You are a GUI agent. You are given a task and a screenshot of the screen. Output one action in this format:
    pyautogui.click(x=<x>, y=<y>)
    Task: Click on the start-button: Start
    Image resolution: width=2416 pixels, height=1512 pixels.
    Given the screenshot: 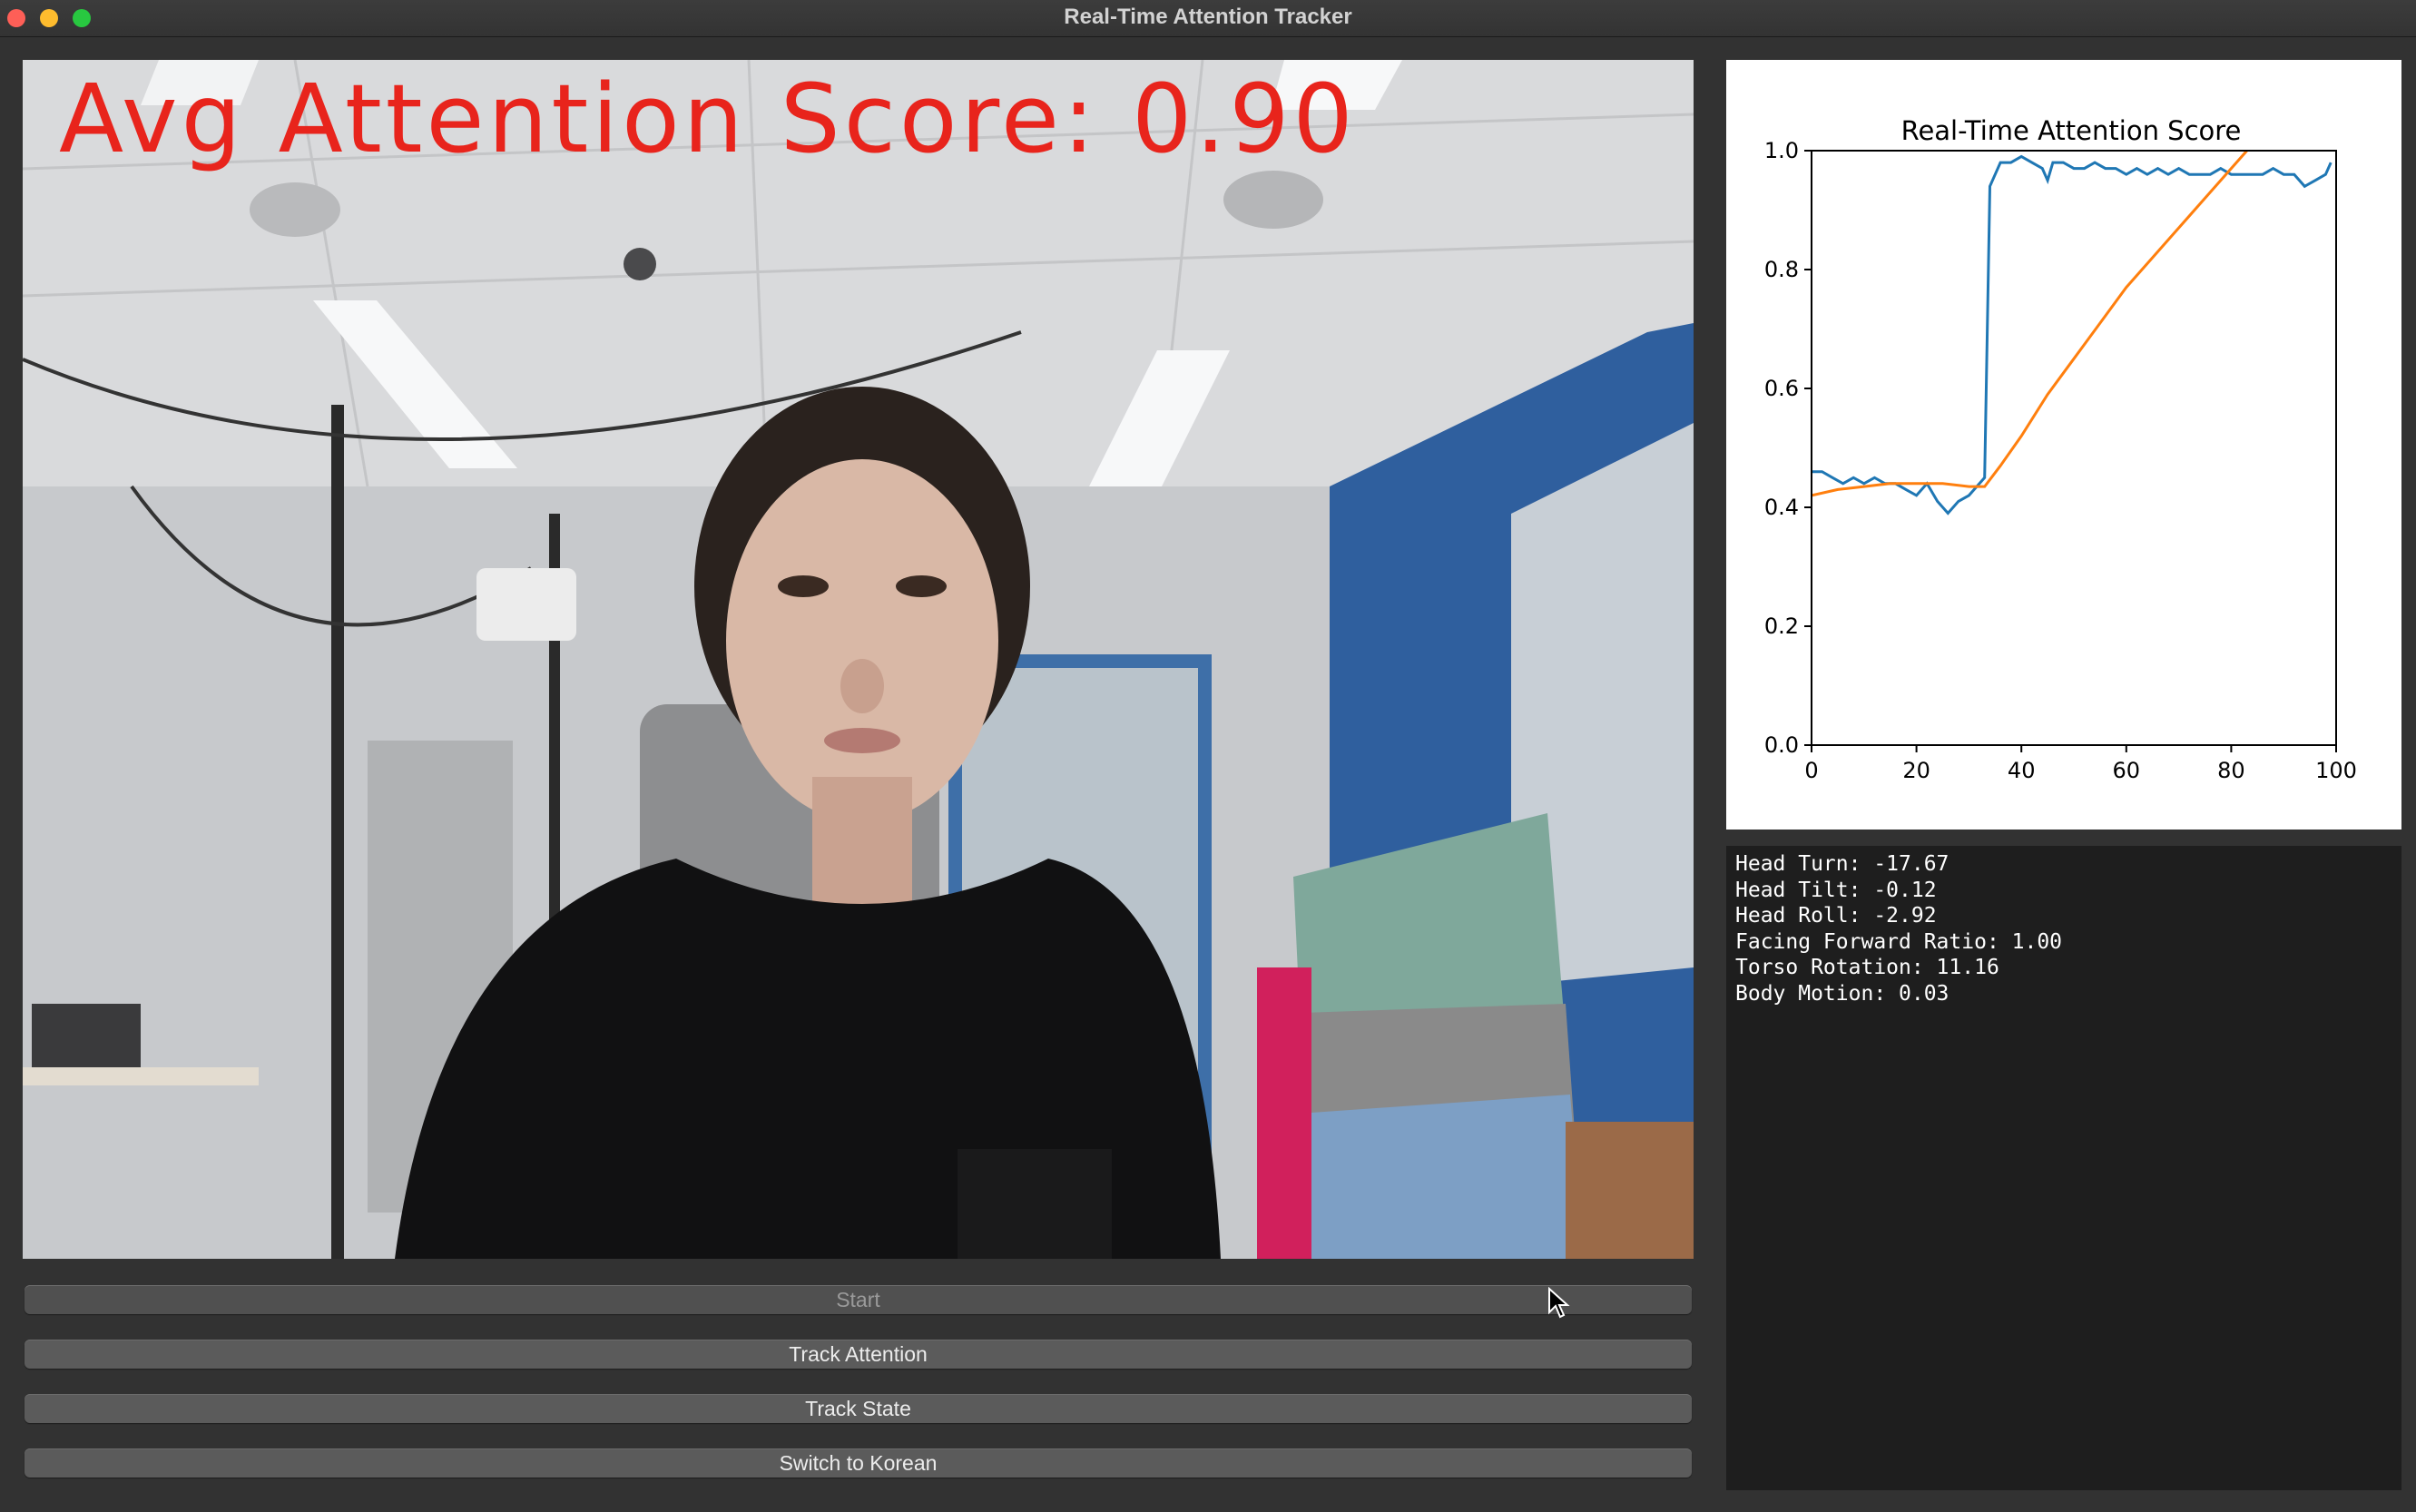 What is the action you would take?
    pyautogui.click(x=858, y=1299)
    